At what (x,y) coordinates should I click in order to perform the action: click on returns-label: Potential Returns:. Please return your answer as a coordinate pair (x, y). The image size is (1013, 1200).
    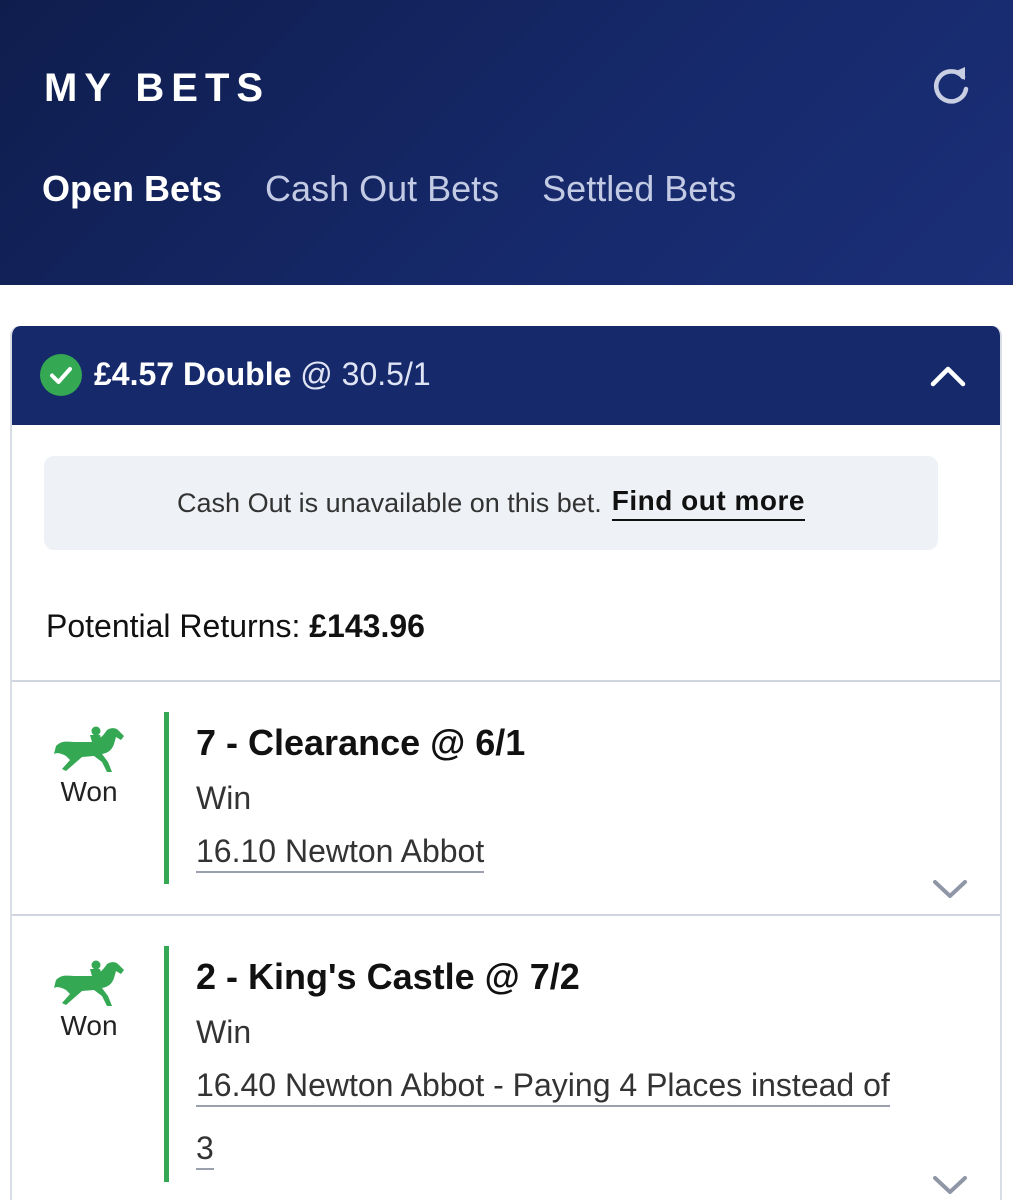
    Looking at the image, I should click on (173, 626).